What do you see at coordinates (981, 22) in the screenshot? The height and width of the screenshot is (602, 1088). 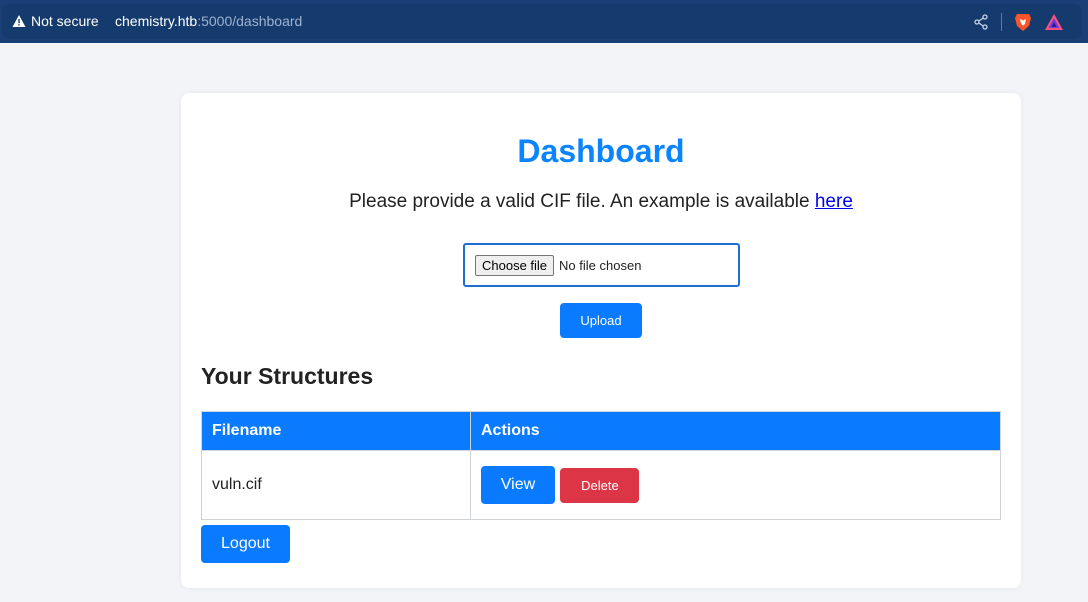 I see `share-icon` at bounding box center [981, 22].